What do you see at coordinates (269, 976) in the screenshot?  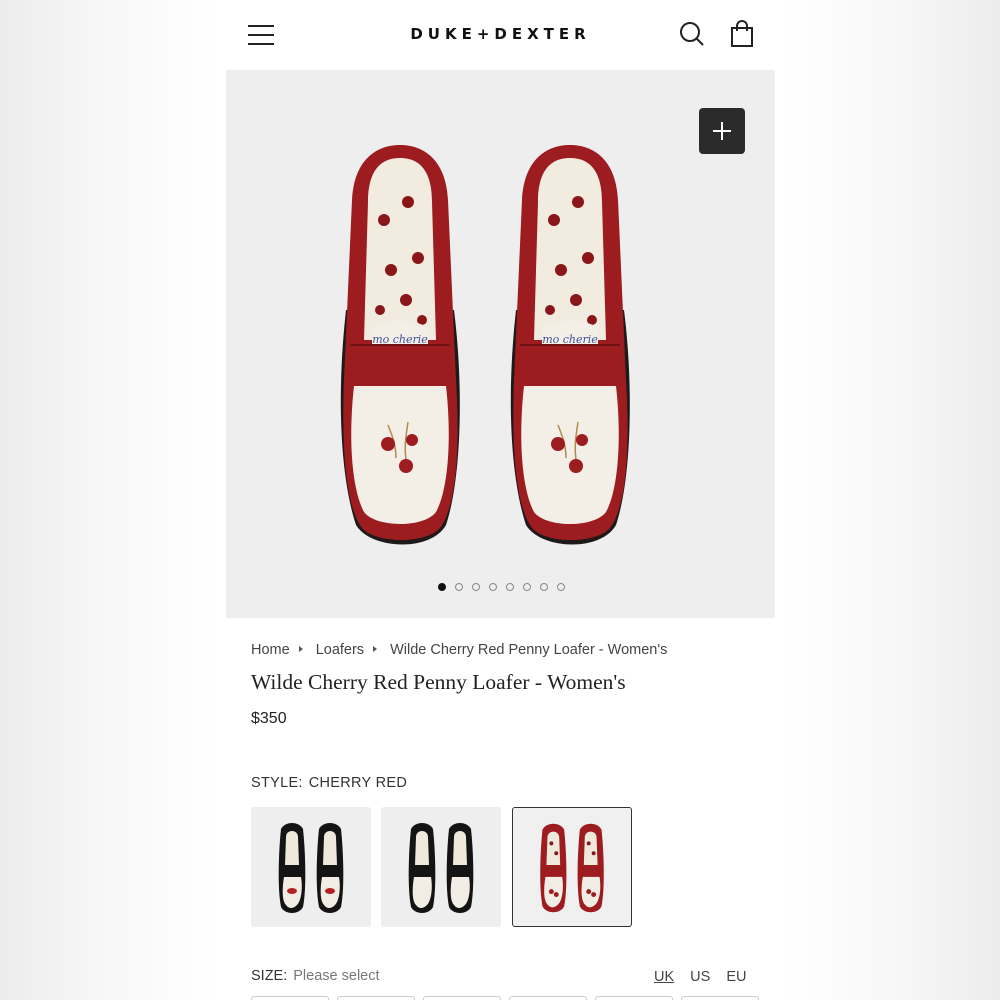 I see `size-label: SIZE:` at bounding box center [269, 976].